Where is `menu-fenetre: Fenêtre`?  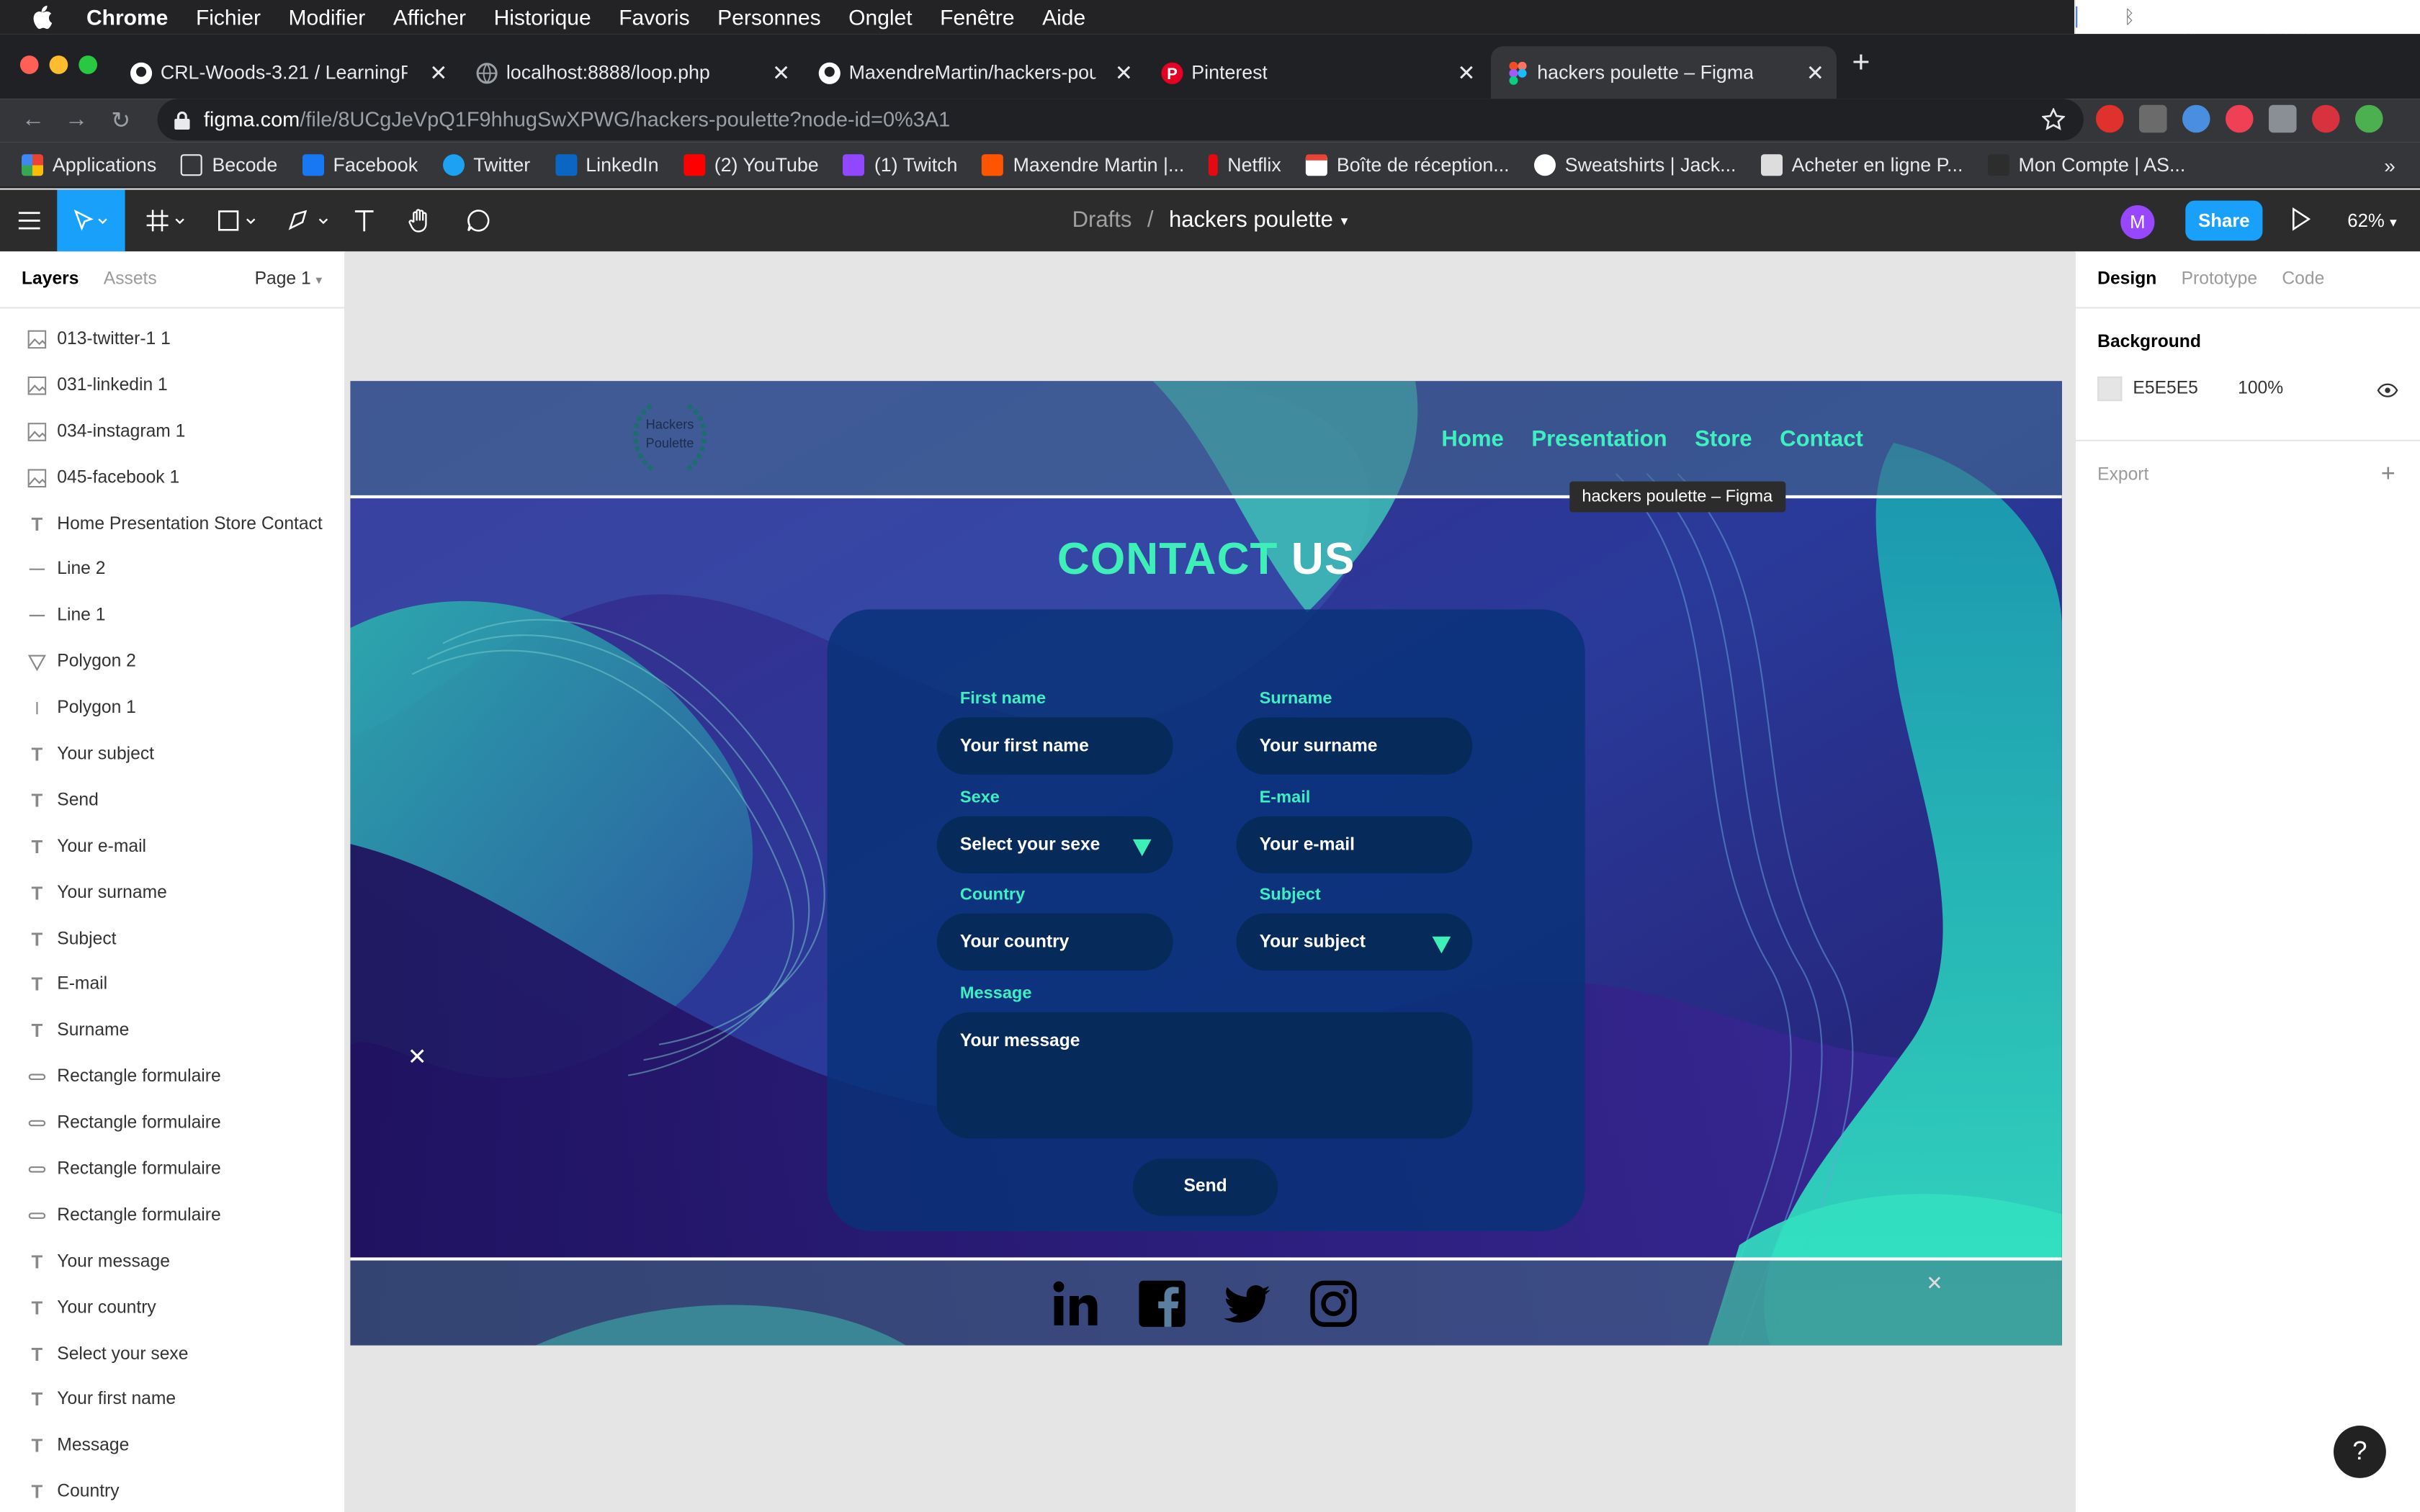
menu-fenetre: Fenêtre is located at coordinates (977, 16).